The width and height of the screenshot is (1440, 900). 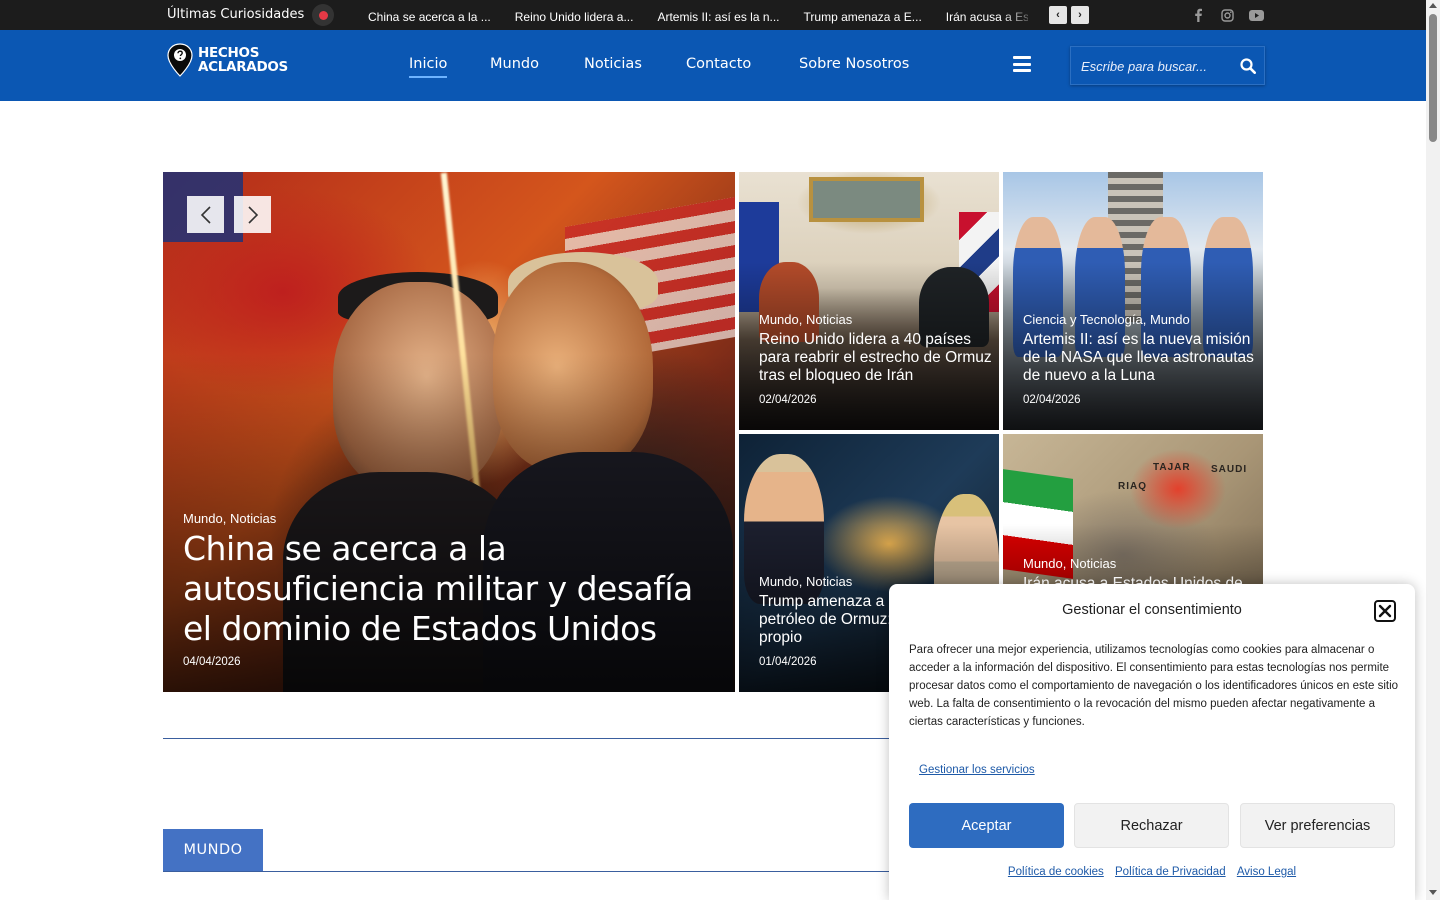 What do you see at coordinates (428, 67) in the screenshot?
I see `nav-item-inicio: Inicio` at bounding box center [428, 67].